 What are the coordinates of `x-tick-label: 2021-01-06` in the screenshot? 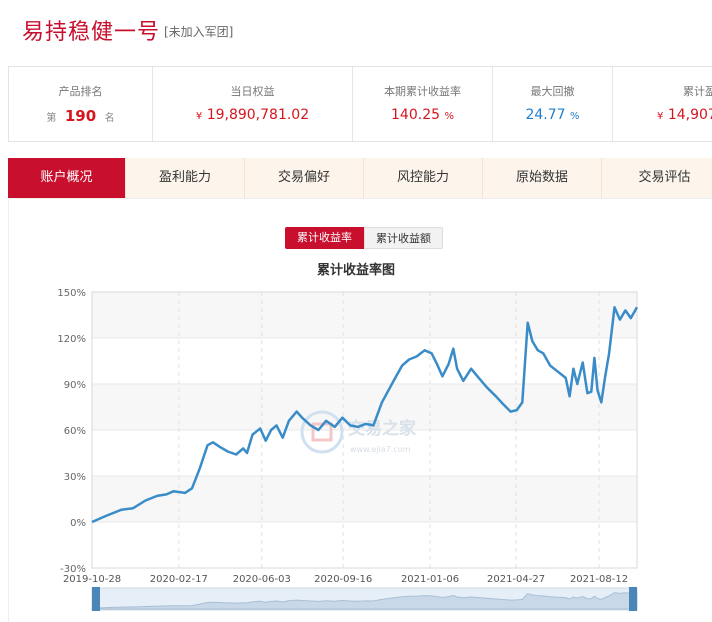 It's located at (430, 579).